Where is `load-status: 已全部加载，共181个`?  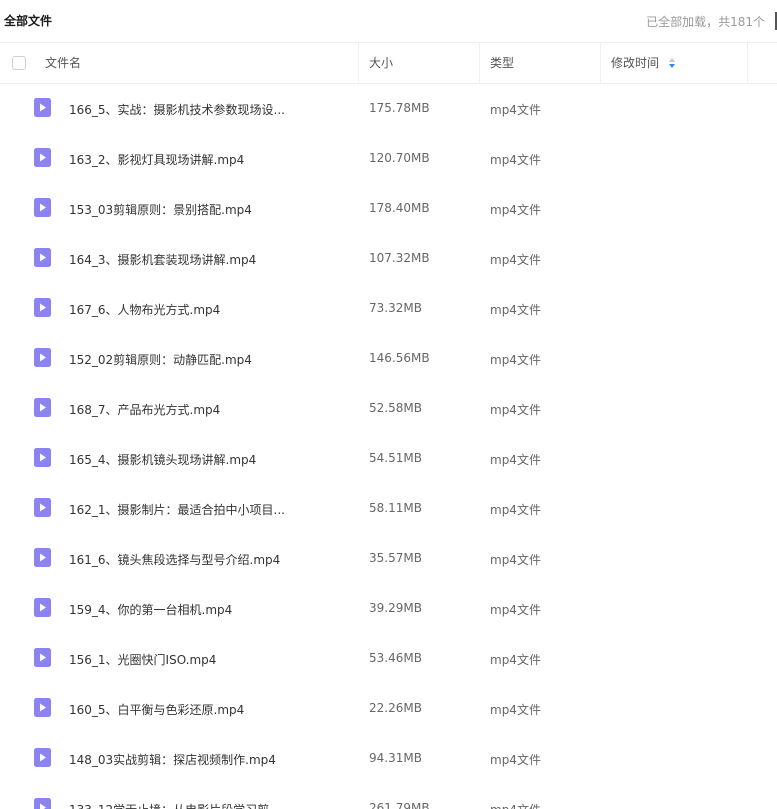
load-status: 已全部加载，共181个 is located at coordinates (705, 22).